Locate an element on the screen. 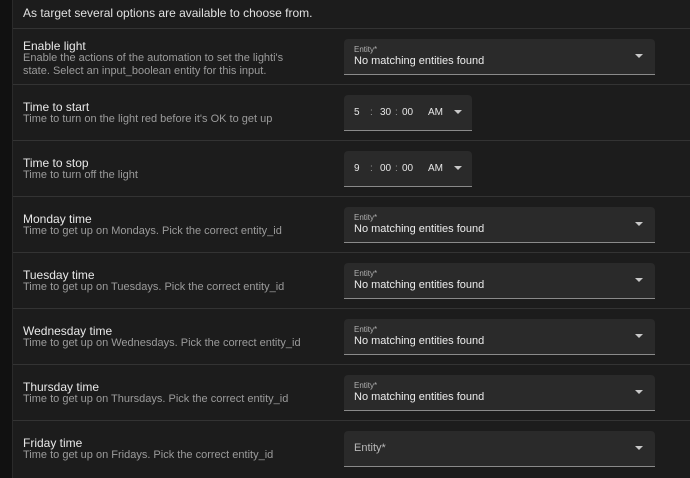 The height and width of the screenshot is (478, 690). row-title: Time to stop is located at coordinates (56, 163).